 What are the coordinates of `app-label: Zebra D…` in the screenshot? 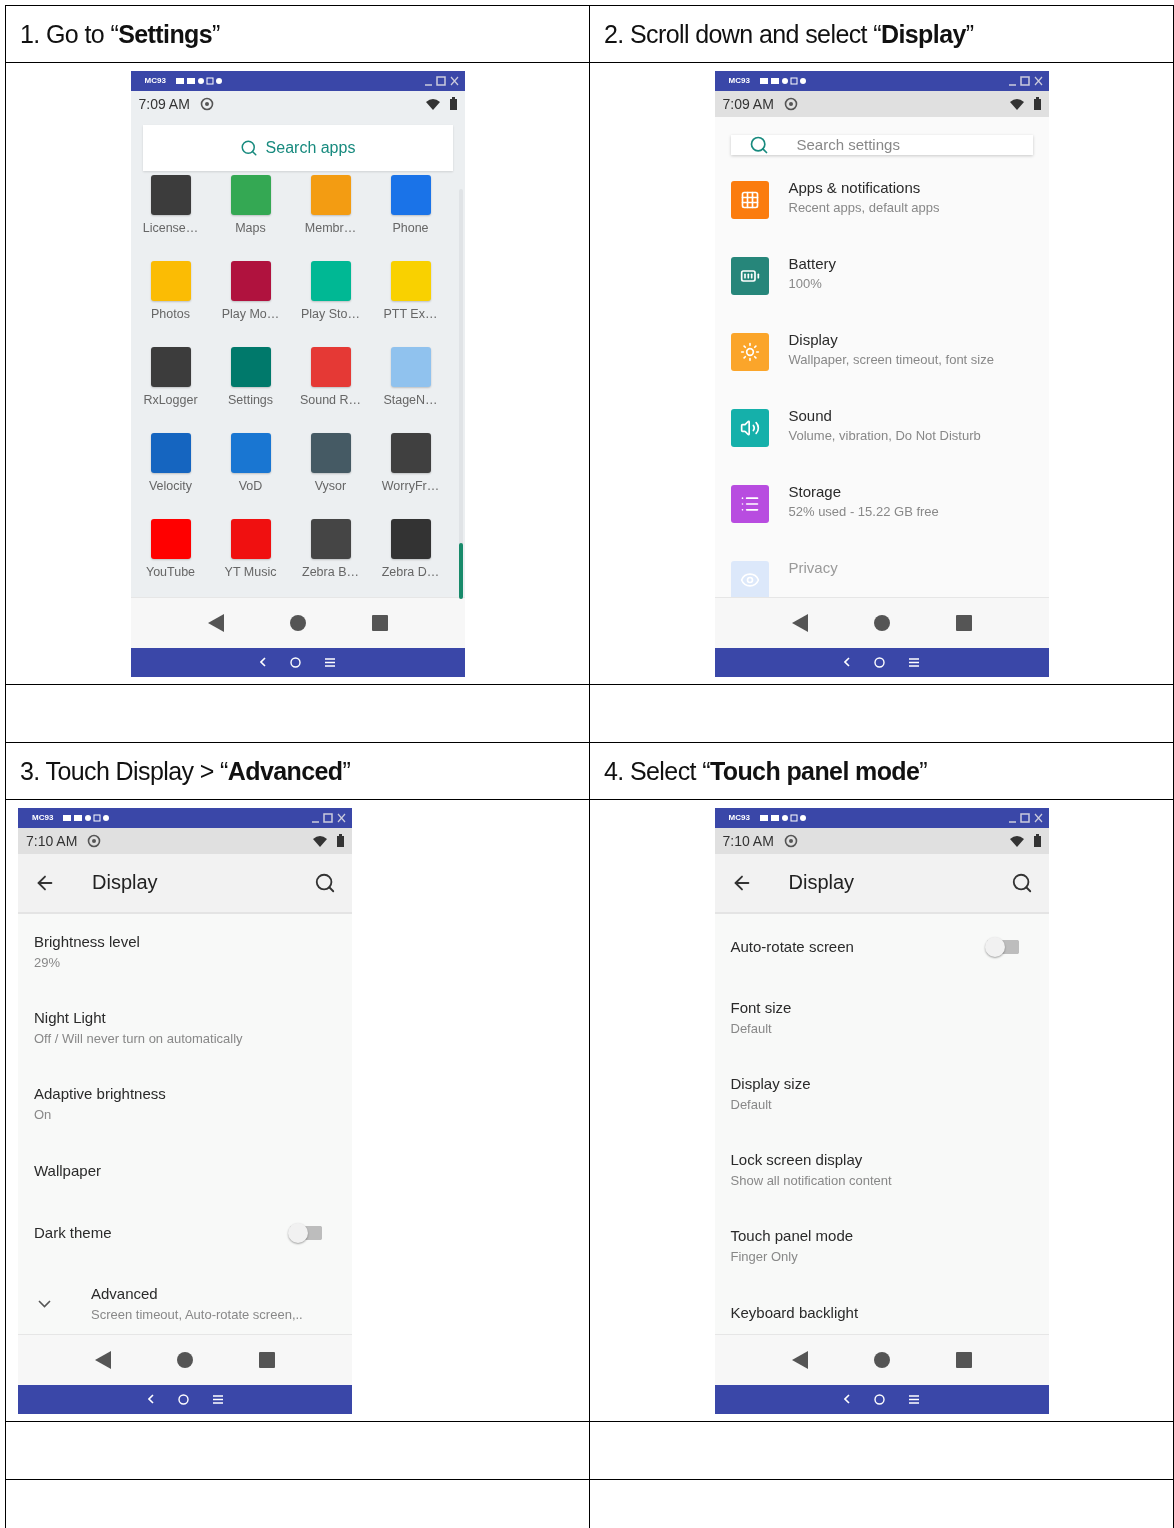 It's located at (410, 571).